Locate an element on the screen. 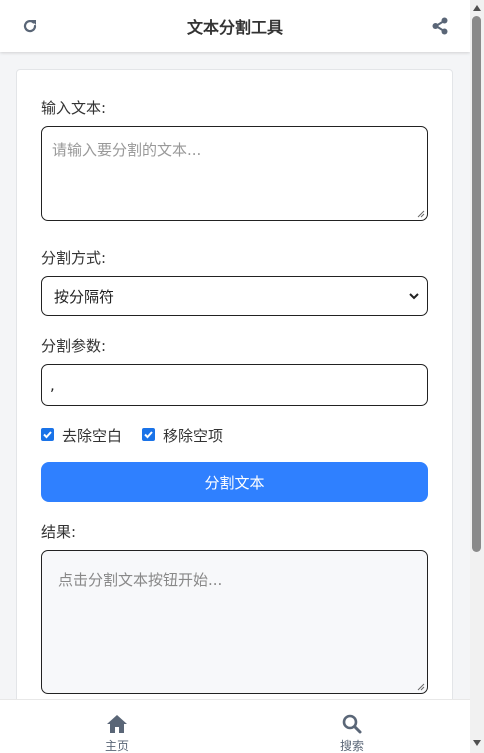 The width and height of the screenshot is (484, 753). nav-item-label: 主页 is located at coordinates (116, 746).